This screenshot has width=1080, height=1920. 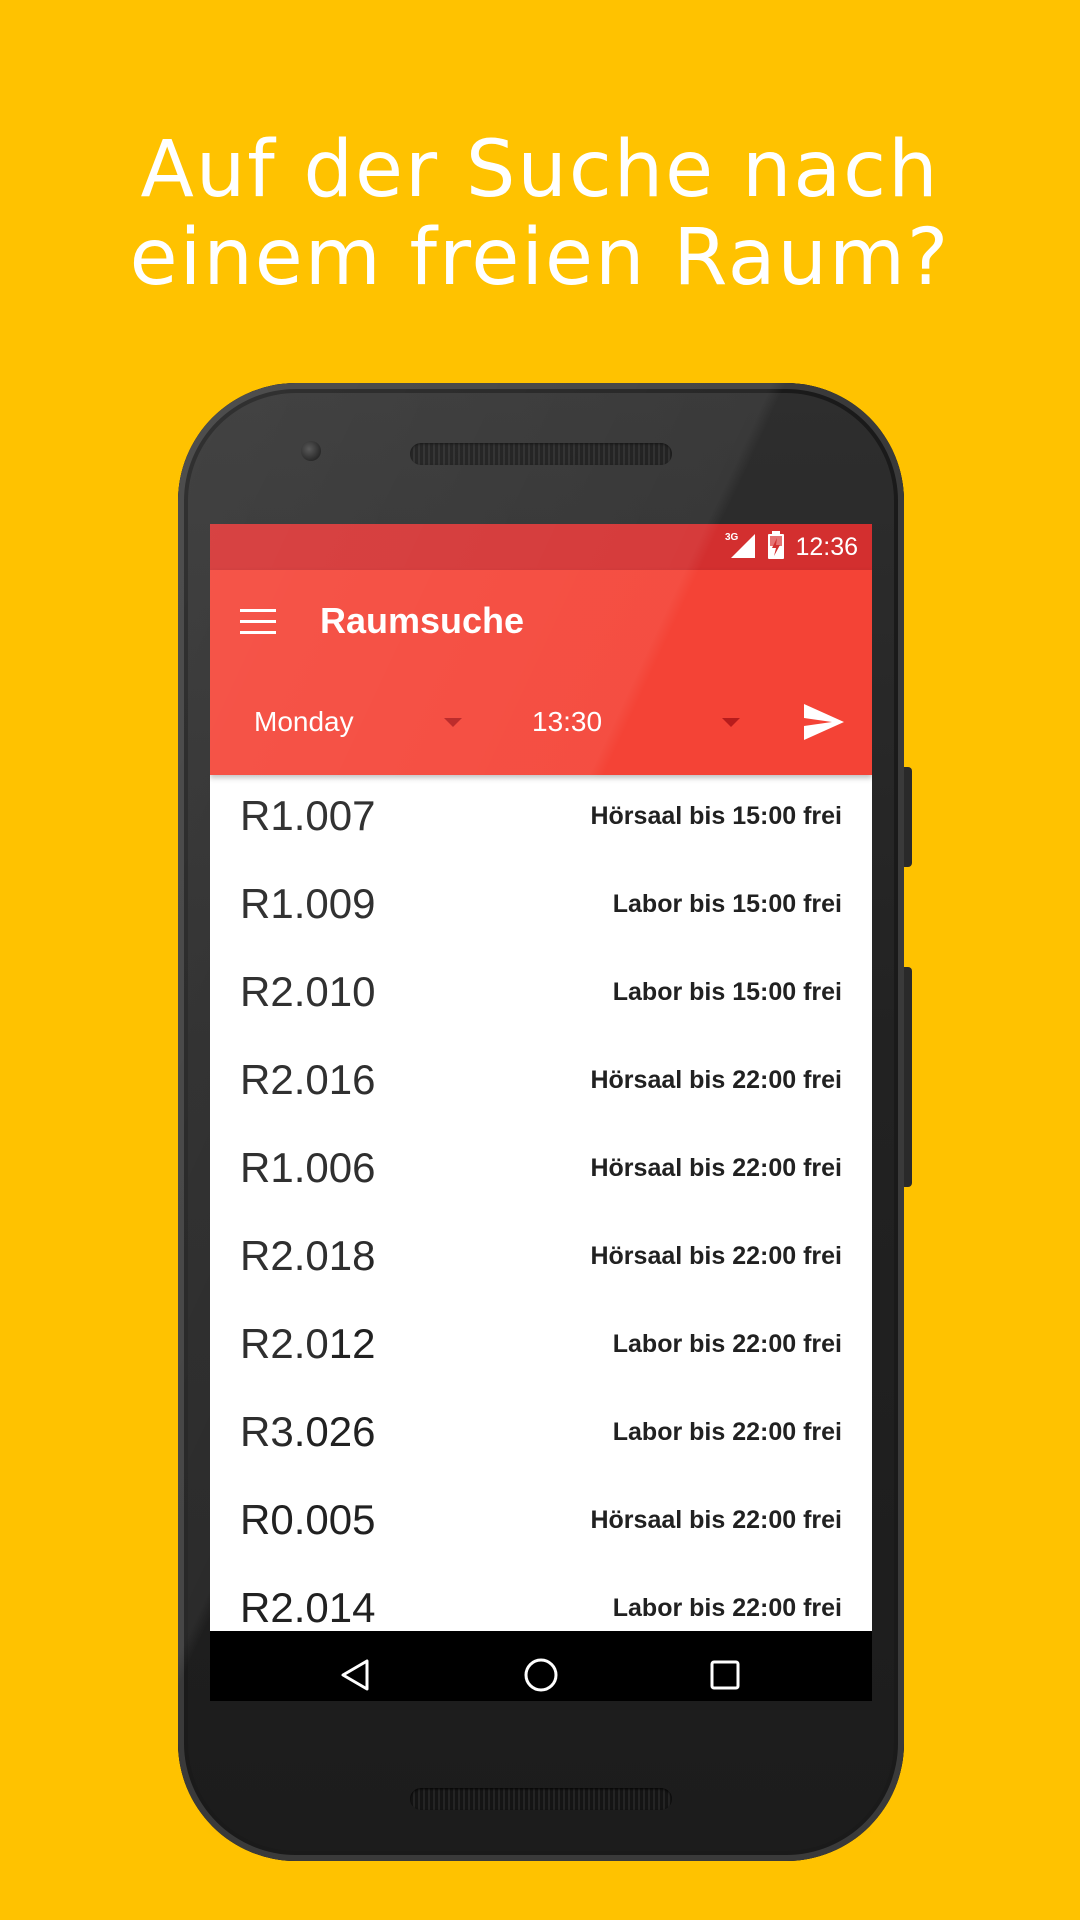 What do you see at coordinates (541, 1171) in the screenshot?
I see `room-row: R1.006 Hörsaal bis 22:00 frei` at bounding box center [541, 1171].